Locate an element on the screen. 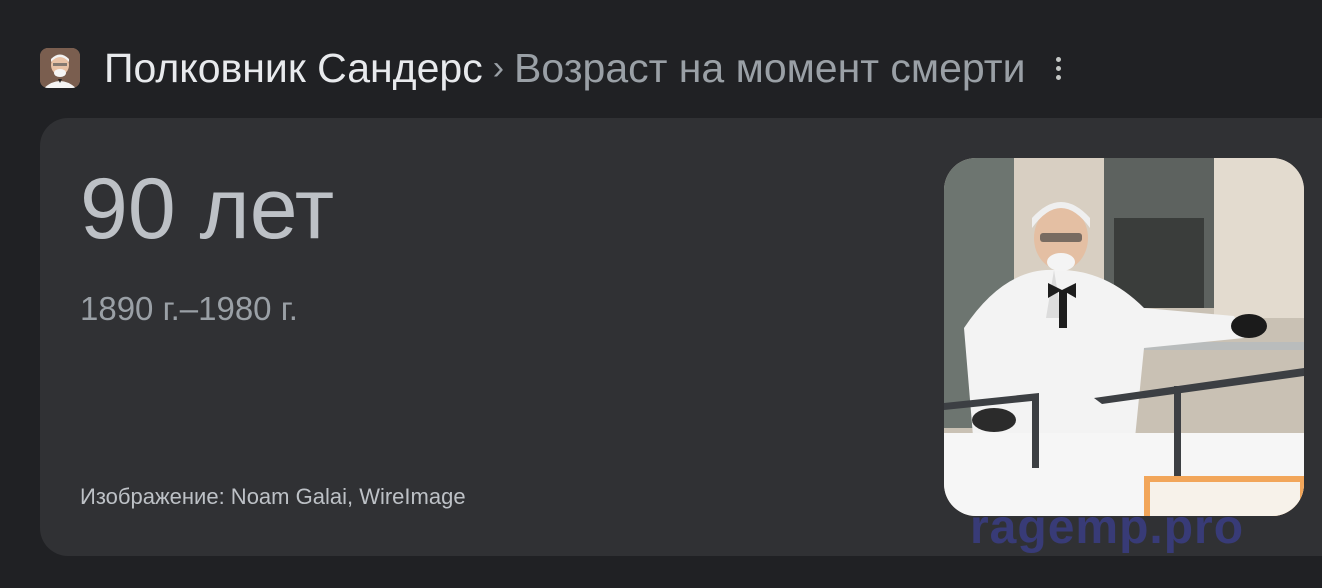 The image size is (1322, 588). watermark-text: ragemp.pro is located at coordinates (1107, 527).